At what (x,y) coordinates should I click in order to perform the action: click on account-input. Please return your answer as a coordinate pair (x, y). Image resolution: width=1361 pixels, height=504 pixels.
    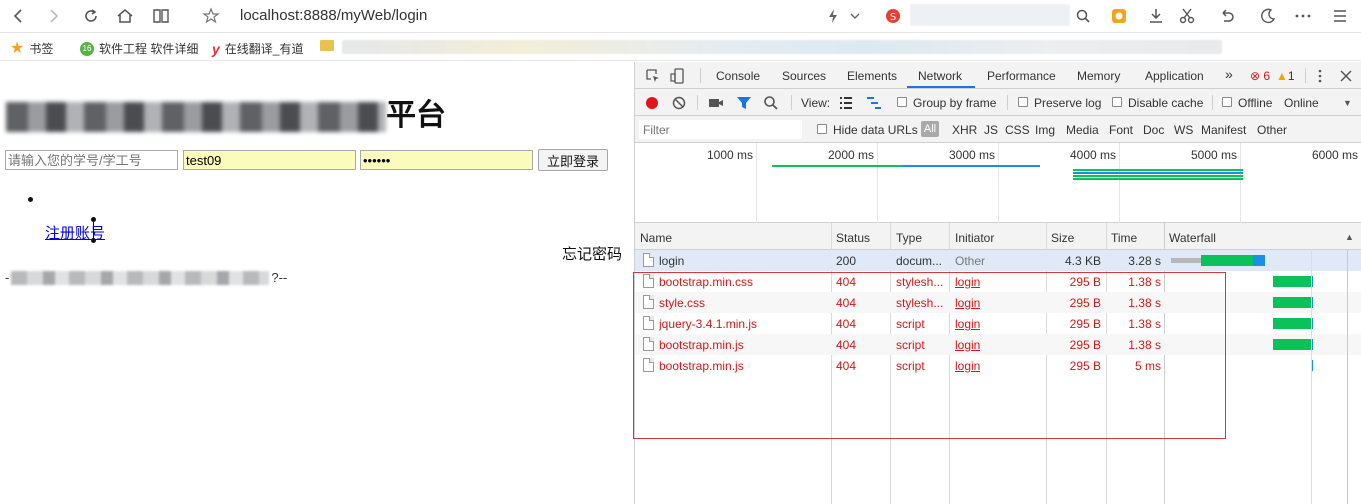
    Looking at the image, I should click on (91, 160).